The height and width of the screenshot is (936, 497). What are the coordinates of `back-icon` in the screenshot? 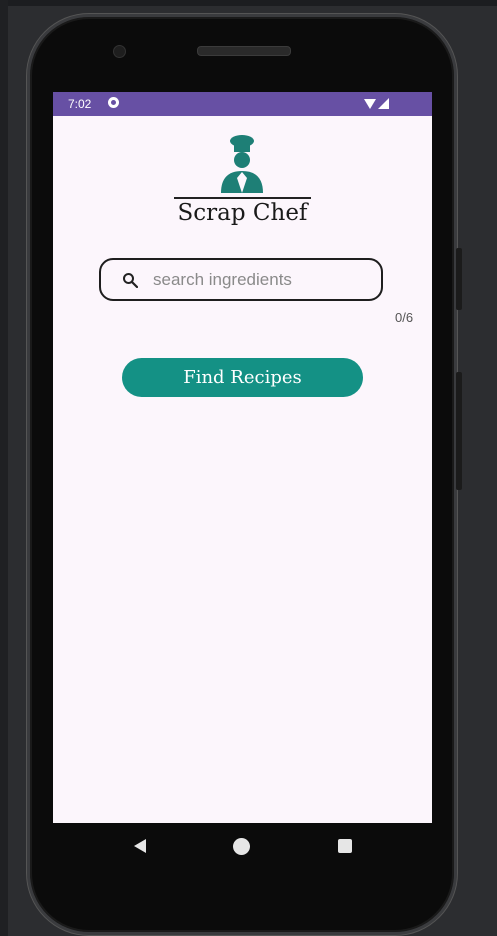 It's located at (140, 846).